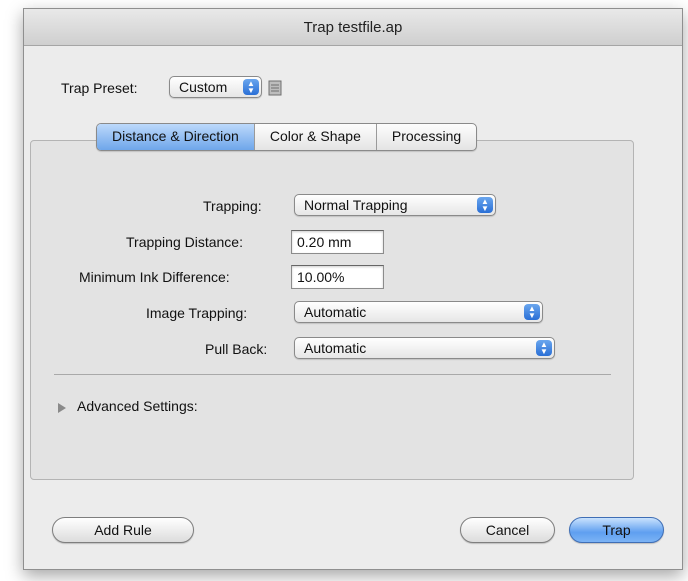 The image size is (688, 581). I want to click on trapping-distance-field, so click(337, 242).